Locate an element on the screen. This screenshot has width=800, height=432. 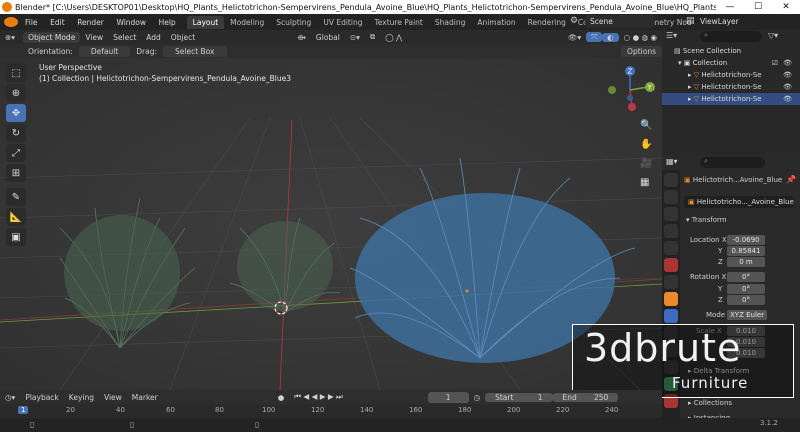
view-layer-selector: ViewLayer is located at coordinates (732, 21).